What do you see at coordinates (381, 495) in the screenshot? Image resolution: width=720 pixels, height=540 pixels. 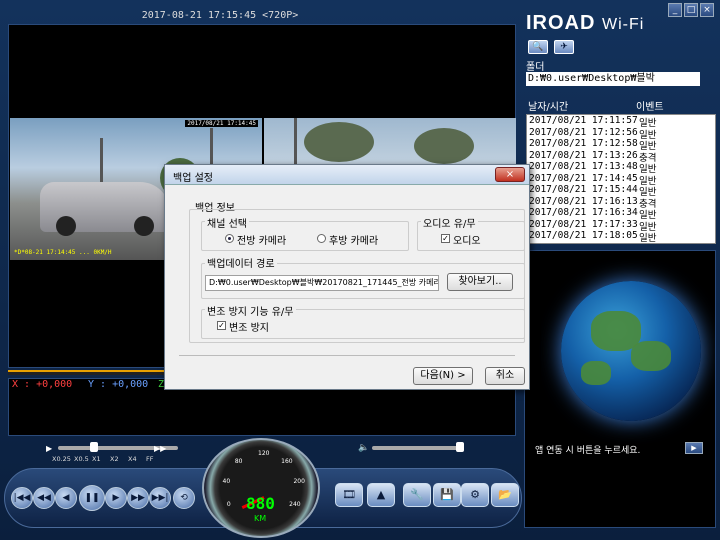 I see `road-icon: ▲` at bounding box center [381, 495].